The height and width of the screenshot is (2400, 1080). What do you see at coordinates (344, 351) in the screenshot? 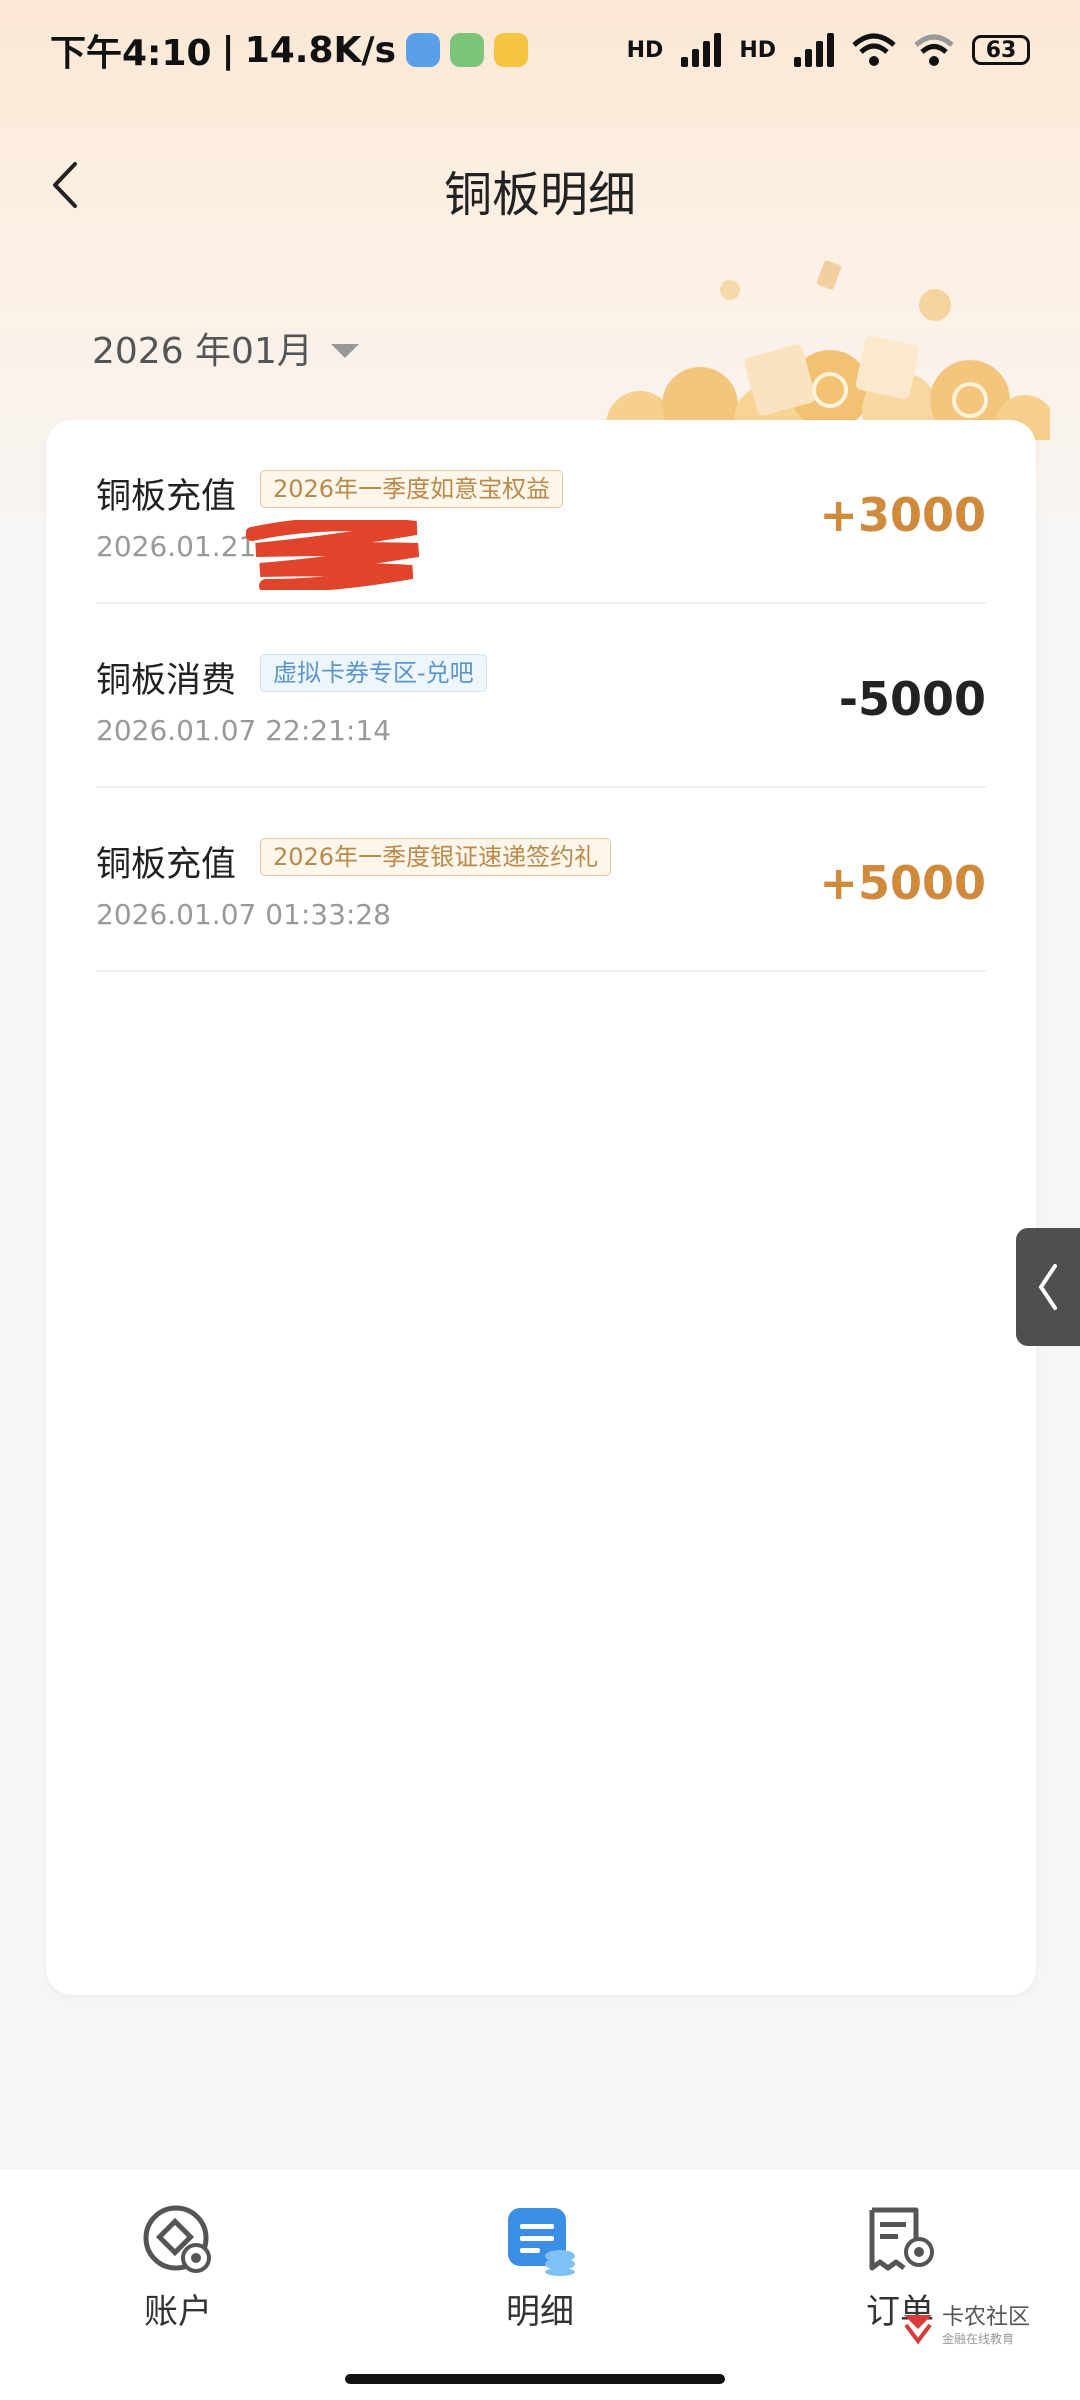
I see `caret-down-icon` at bounding box center [344, 351].